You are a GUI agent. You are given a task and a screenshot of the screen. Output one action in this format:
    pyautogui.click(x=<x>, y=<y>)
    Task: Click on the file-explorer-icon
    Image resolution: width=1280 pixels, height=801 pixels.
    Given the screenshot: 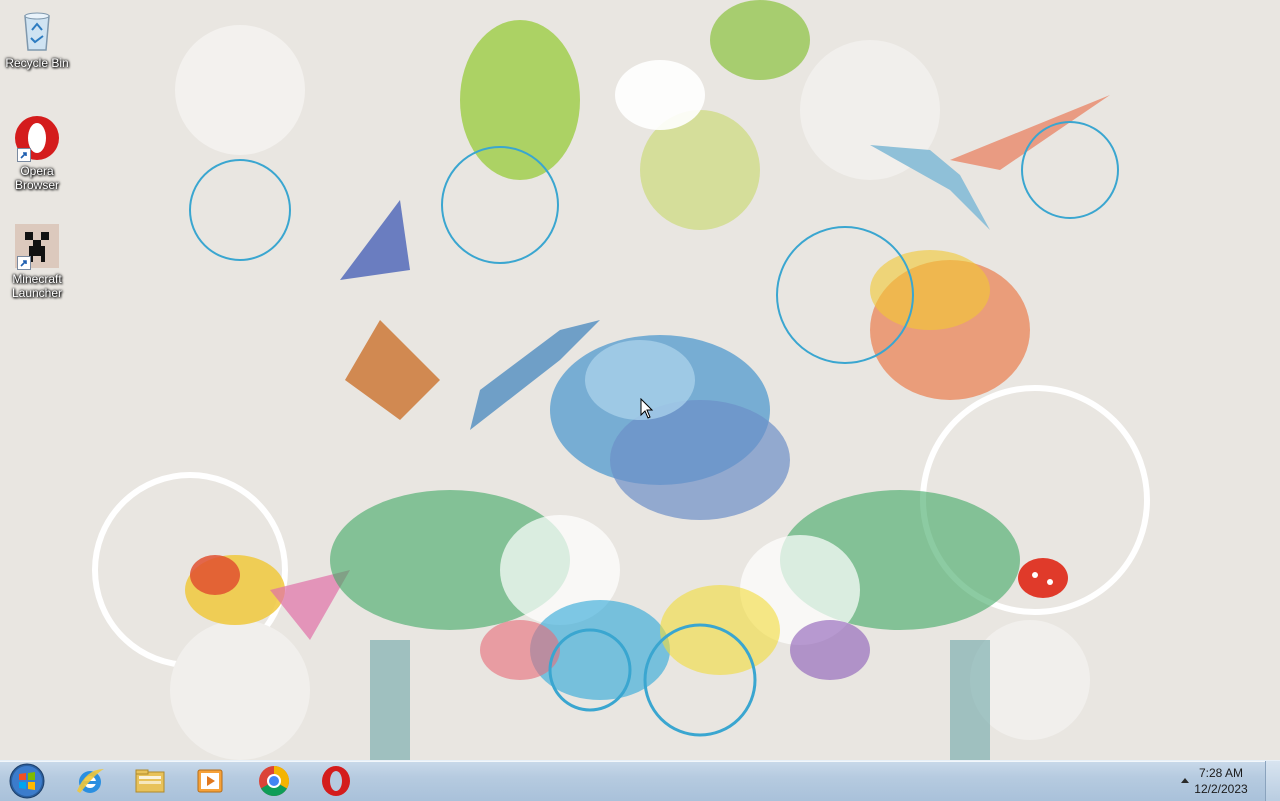 What is the action you would take?
    pyautogui.click(x=150, y=781)
    